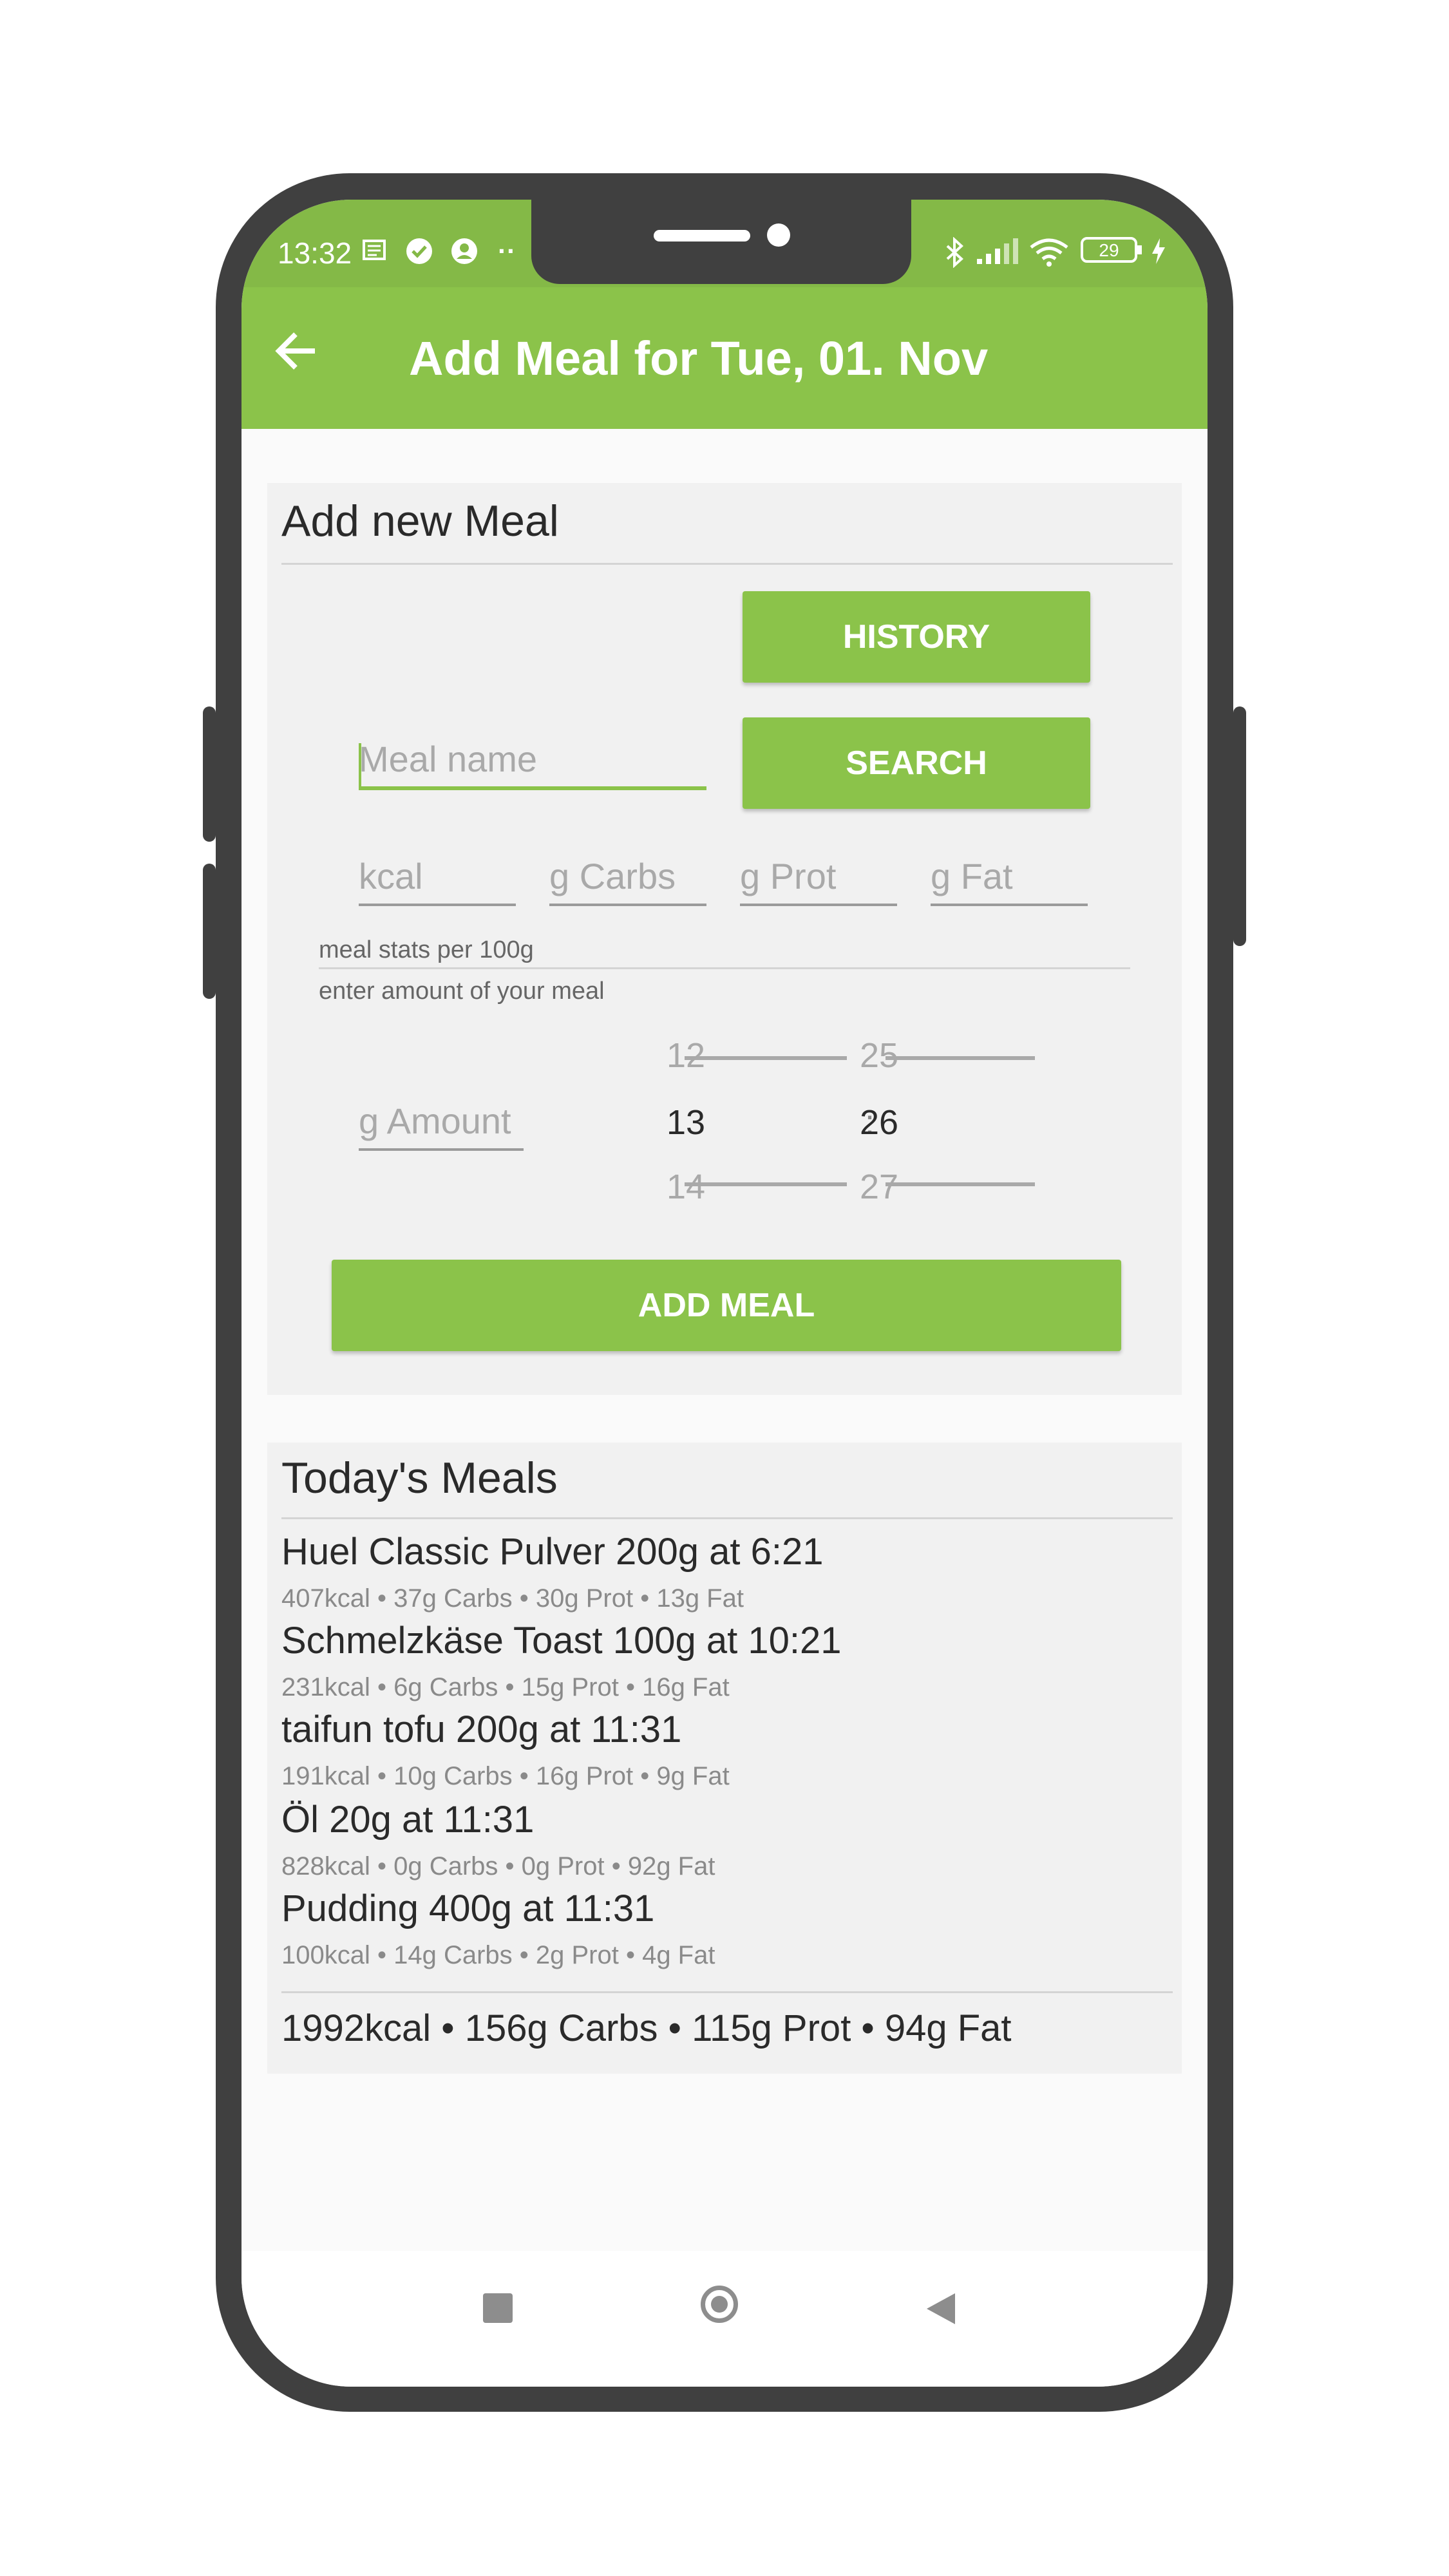  What do you see at coordinates (506, 1687) in the screenshot?
I see `meal-item-stats: 231kcal • 6g Carbs • 15g Prot • 16g Fat` at bounding box center [506, 1687].